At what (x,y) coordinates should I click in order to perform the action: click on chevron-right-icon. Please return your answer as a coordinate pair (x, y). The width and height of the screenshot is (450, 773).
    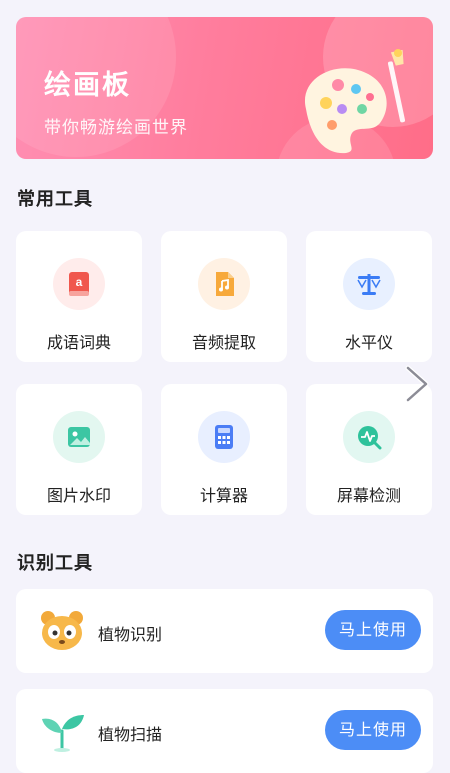
    Looking at the image, I should click on (416, 384).